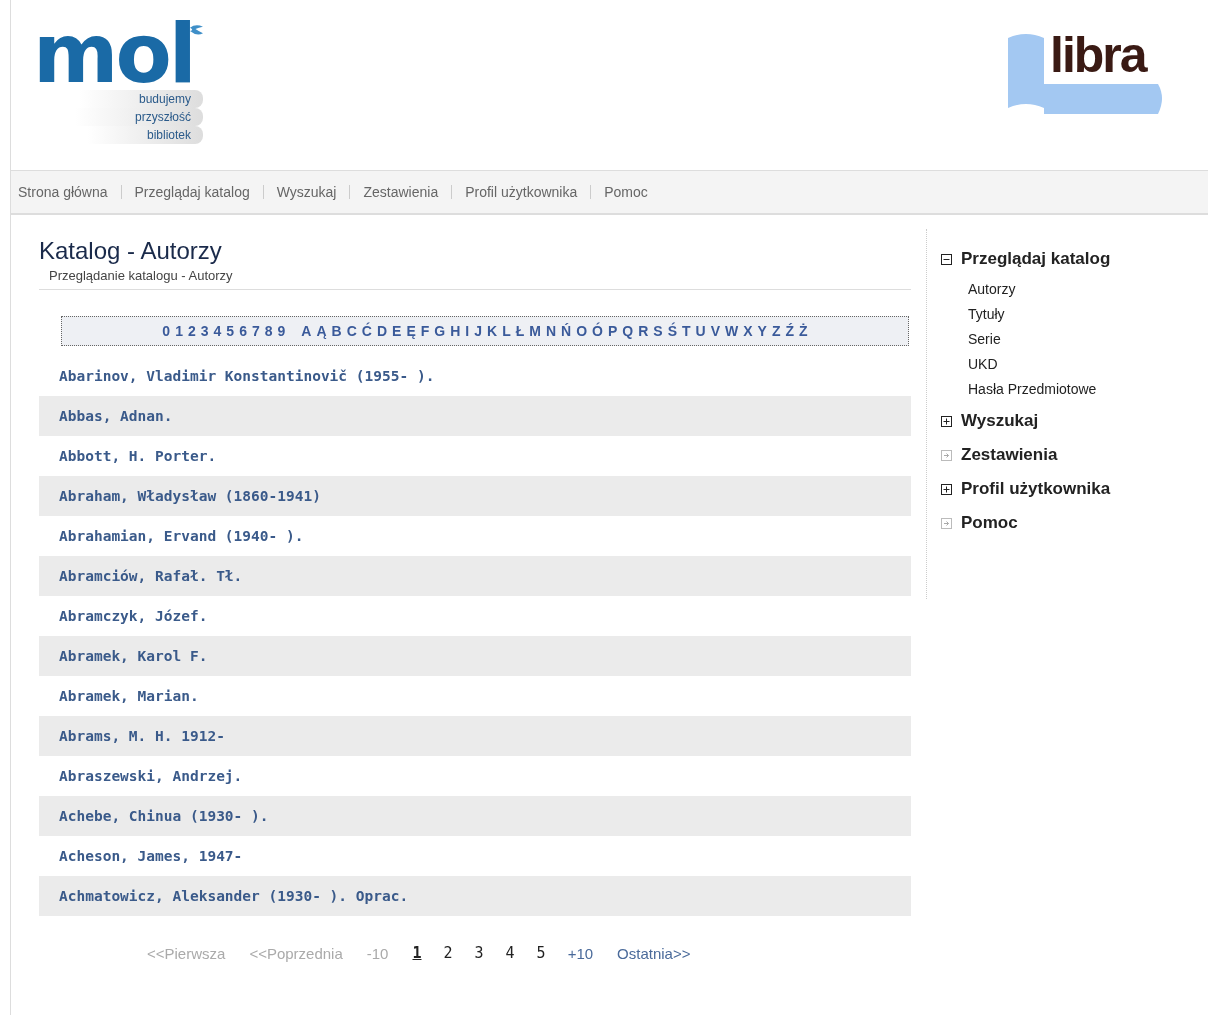 The width and height of the screenshot is (1208, 1015). What do you see at coordinates (700, 331) in the screenshot?
I see `index-link: U` at bounding box center [700, 331].